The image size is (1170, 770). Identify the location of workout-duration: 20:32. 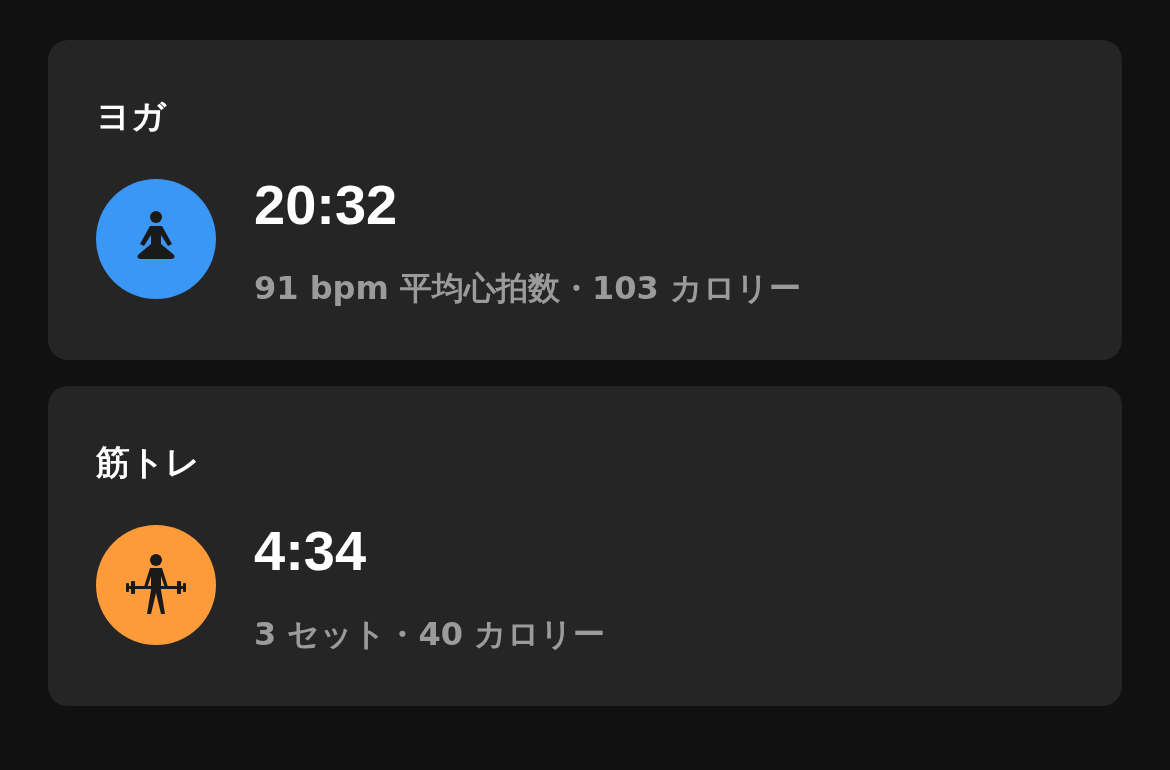
(326, 205).